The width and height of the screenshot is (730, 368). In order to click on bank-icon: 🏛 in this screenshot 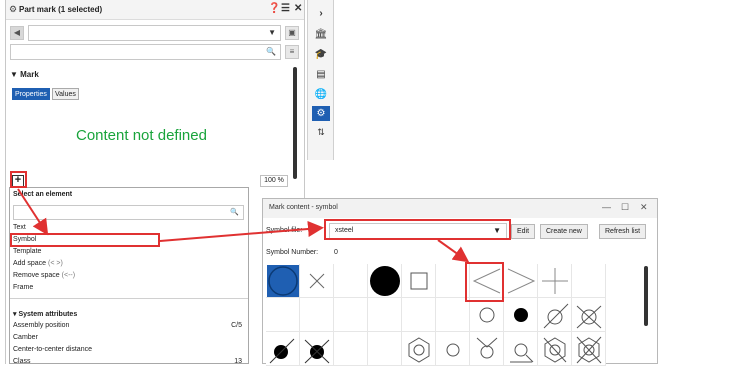, I will do `click(321, 34)`.